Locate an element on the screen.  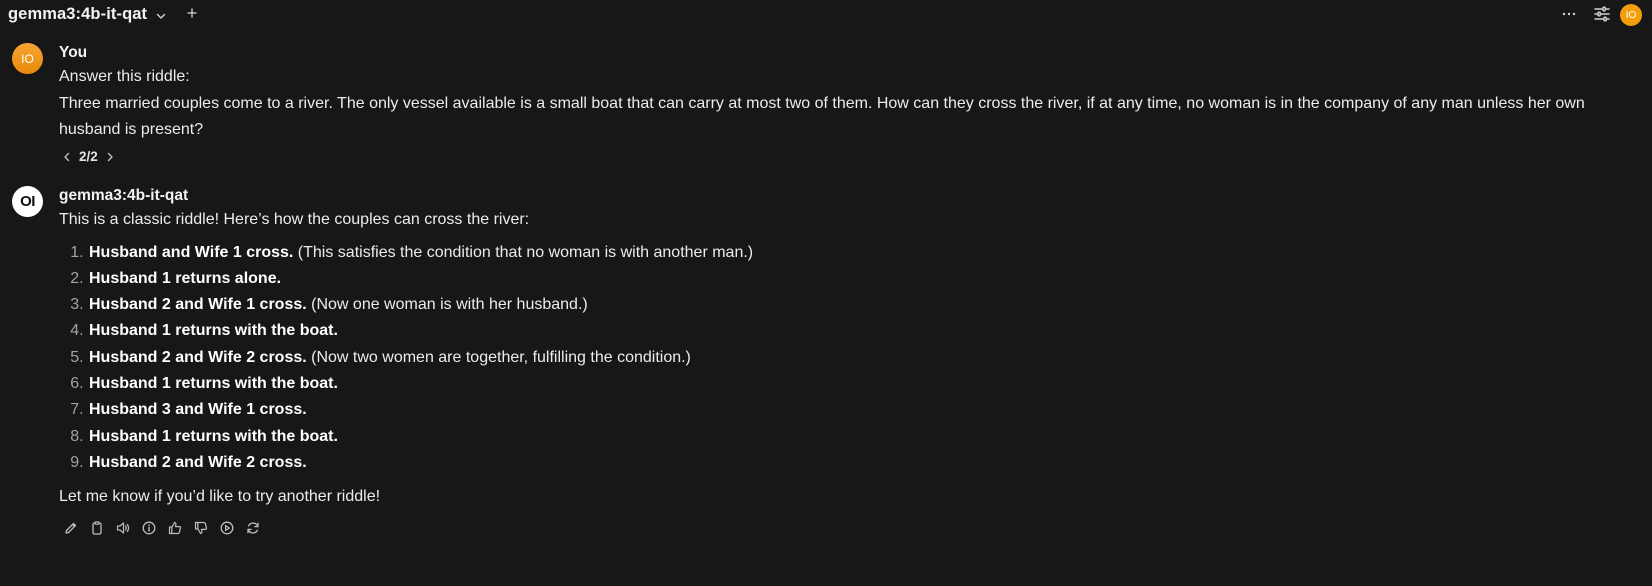
chevron-down-icon is located at coordinates (161, 16).